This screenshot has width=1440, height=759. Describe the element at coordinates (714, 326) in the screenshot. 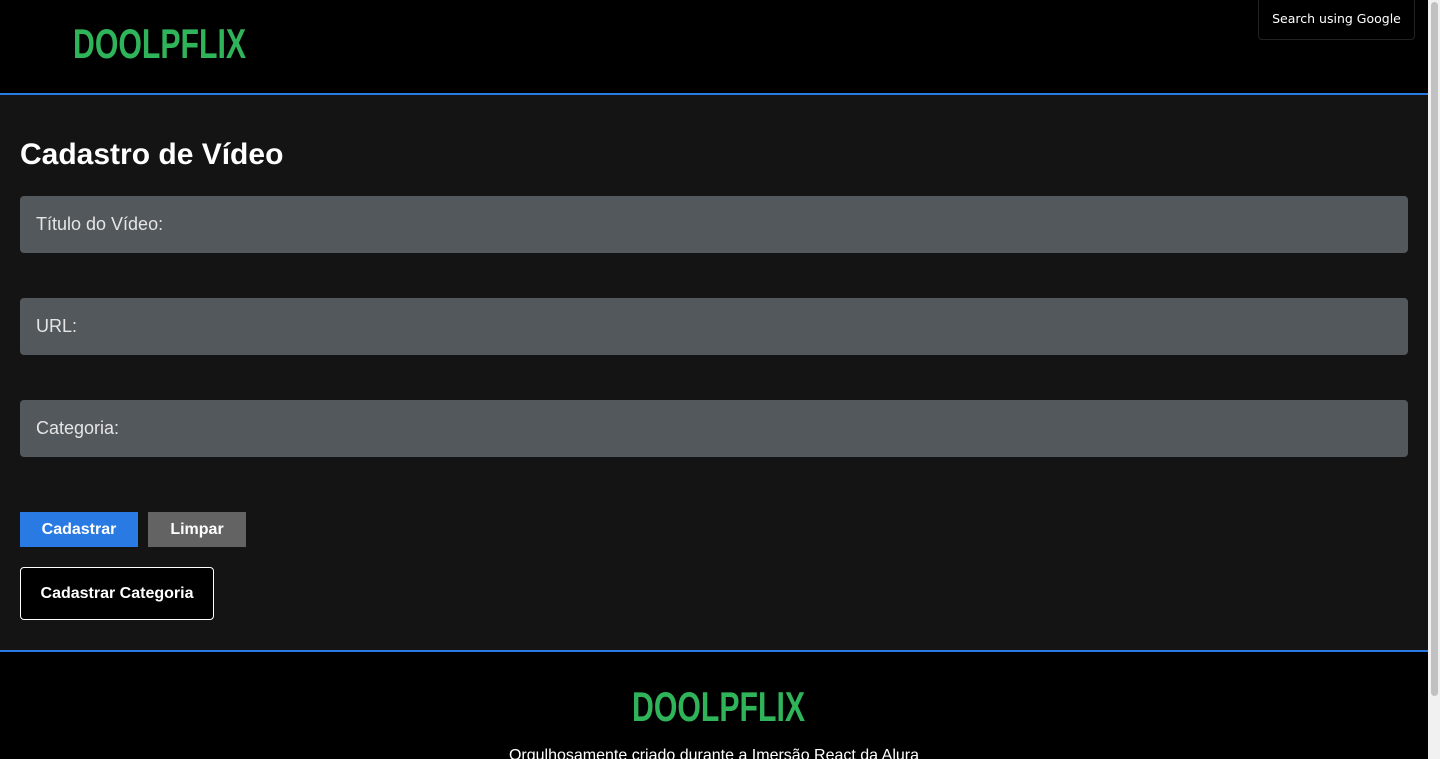

I see `url-field: URL:` at that location.